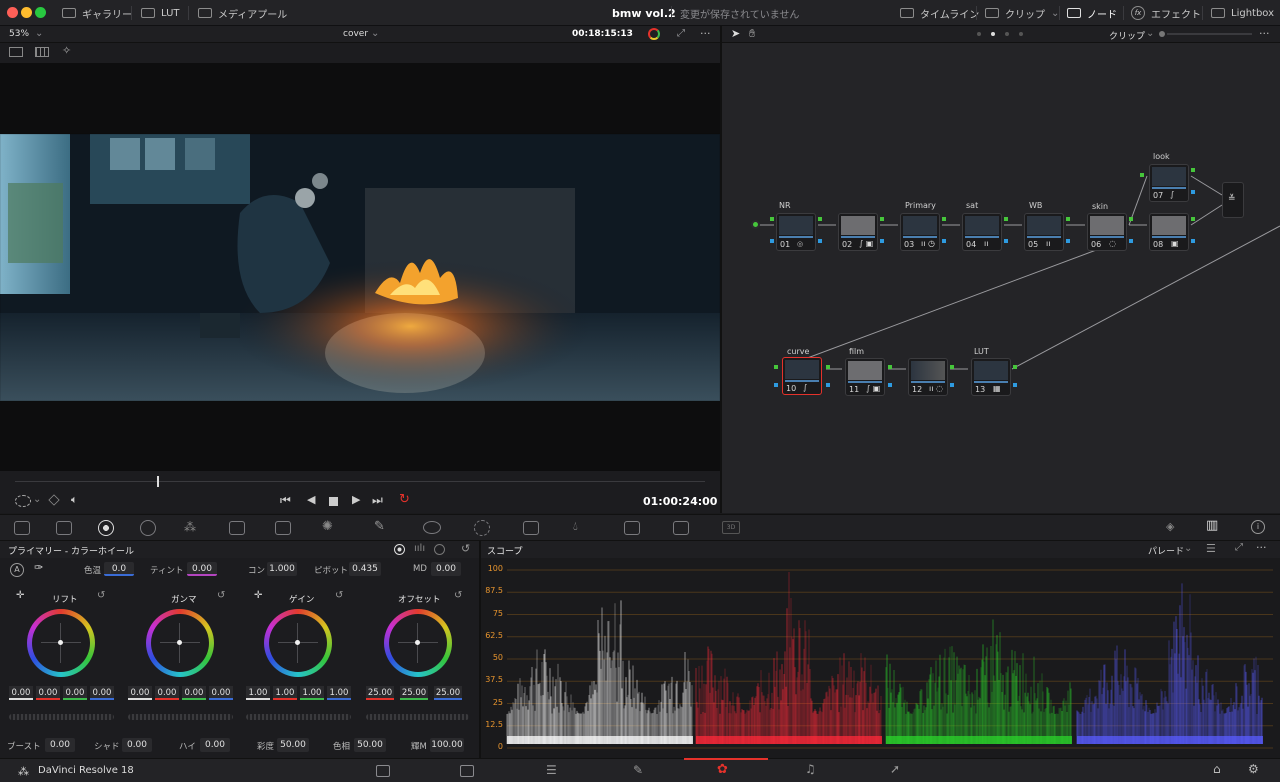 This screenshot has width=1280, height=782. Describe the element at coordinates (1166, 13) in the screenshot. I see `effects-tab: fx エフェクト` at that location.